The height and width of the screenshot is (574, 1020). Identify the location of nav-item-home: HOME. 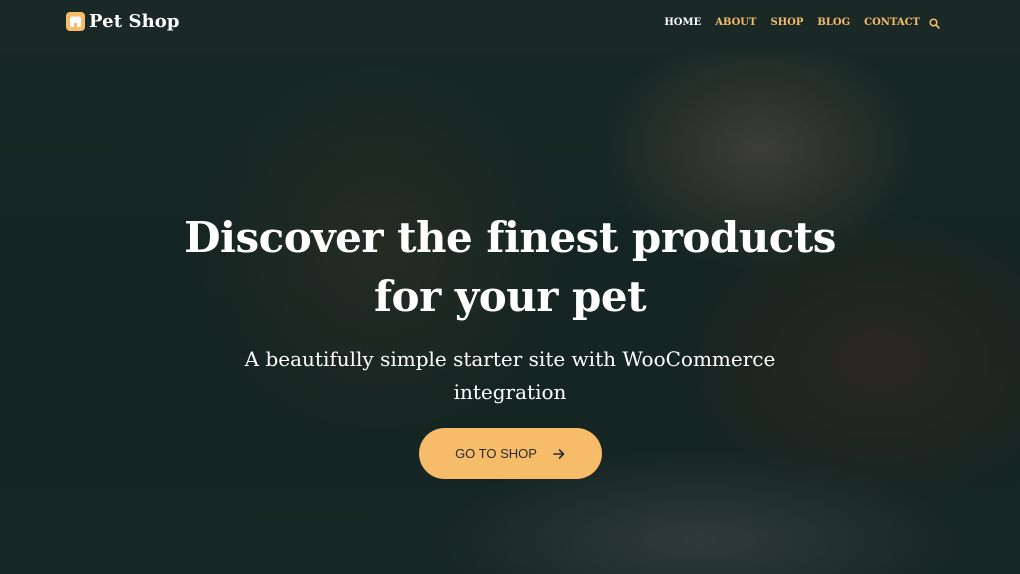
(682, 23).